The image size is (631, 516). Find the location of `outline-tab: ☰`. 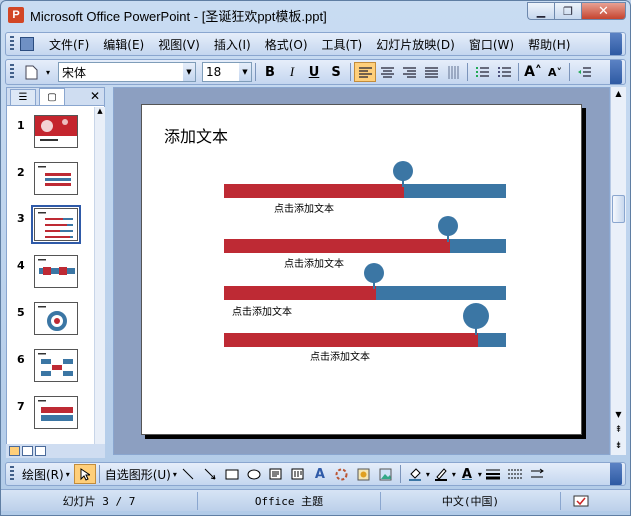

outline-tab: ☰ is located at coordinates (23, 97).